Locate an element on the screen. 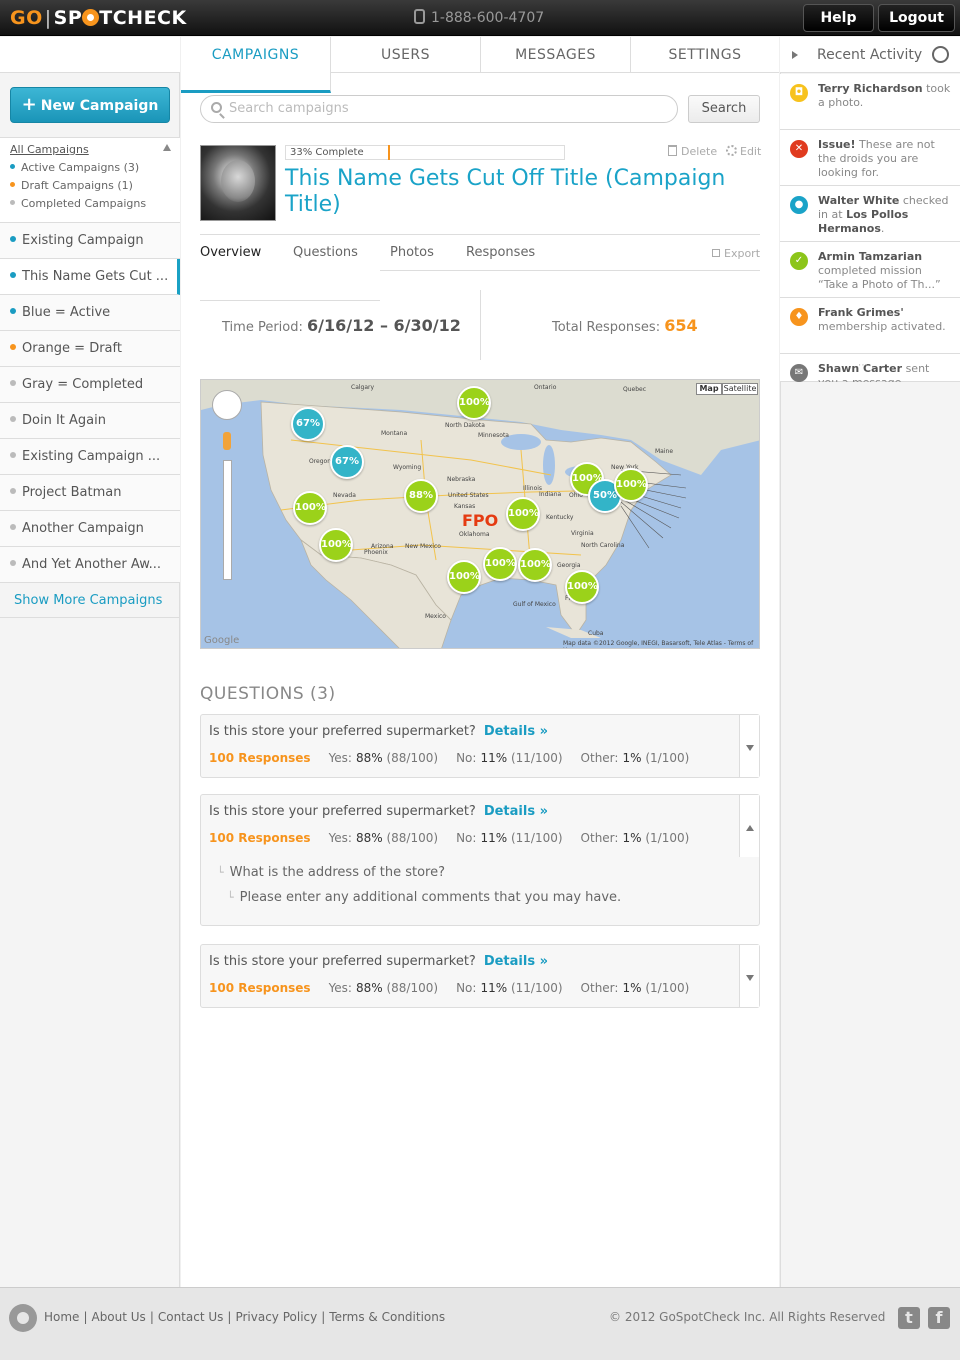  footer-link: About Us is located at coordinates (118, 1317).